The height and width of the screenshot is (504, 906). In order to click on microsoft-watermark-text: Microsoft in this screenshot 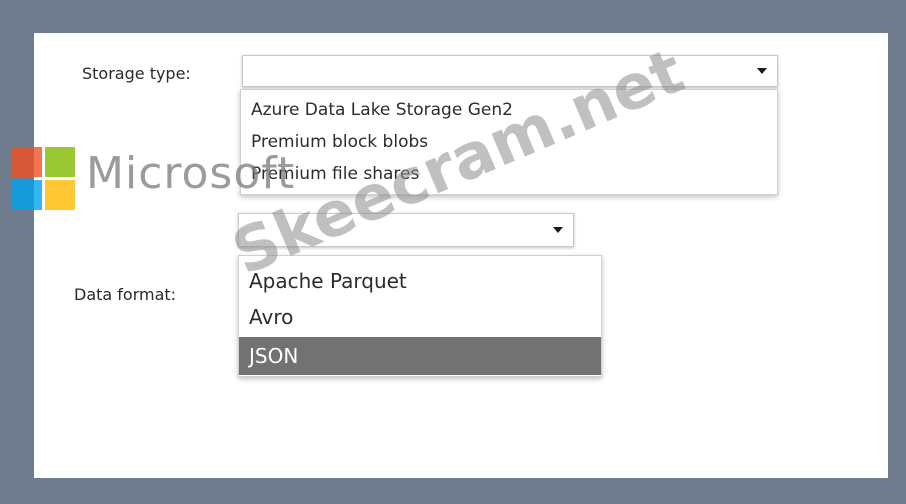, I will do `click(191, 173)`.